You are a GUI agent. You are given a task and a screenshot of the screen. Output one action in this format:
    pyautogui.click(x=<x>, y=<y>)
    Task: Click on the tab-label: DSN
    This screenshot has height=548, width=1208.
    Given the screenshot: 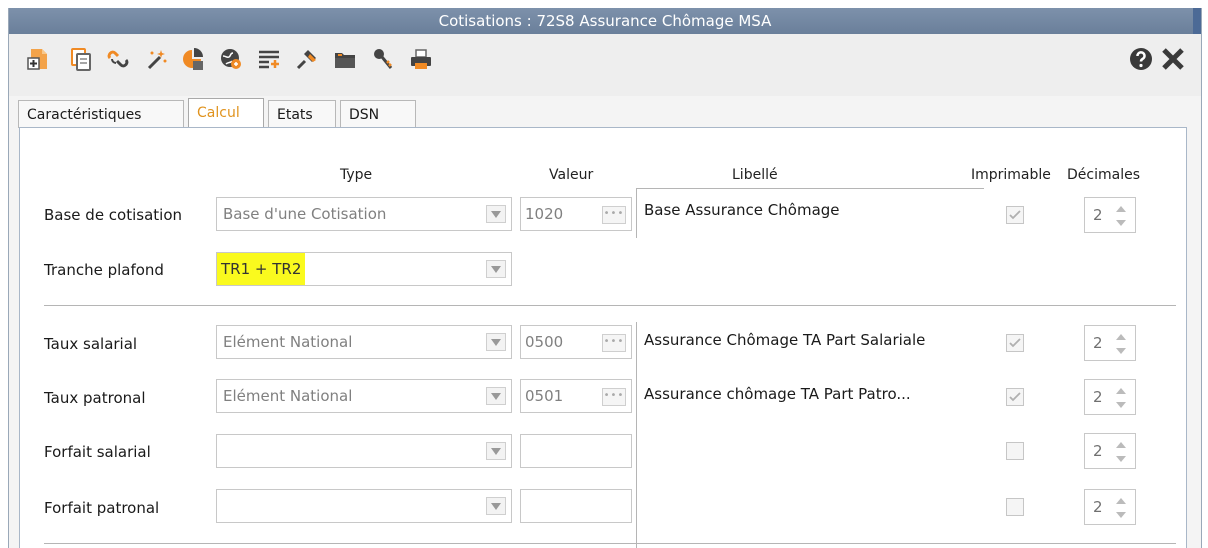 What is the action you would take?
    pyautogui.click(x=364, y=115)
    